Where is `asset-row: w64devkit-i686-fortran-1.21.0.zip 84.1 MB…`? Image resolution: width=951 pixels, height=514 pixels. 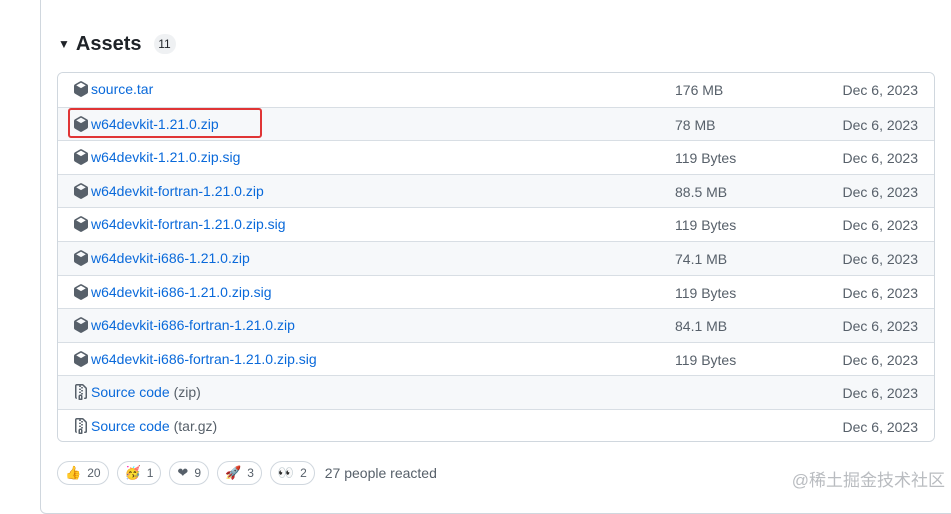
asset-row: w64devkit-i686-fortran-1.21.0.zip 84.1 MB… is located at coordinates (496, 325).